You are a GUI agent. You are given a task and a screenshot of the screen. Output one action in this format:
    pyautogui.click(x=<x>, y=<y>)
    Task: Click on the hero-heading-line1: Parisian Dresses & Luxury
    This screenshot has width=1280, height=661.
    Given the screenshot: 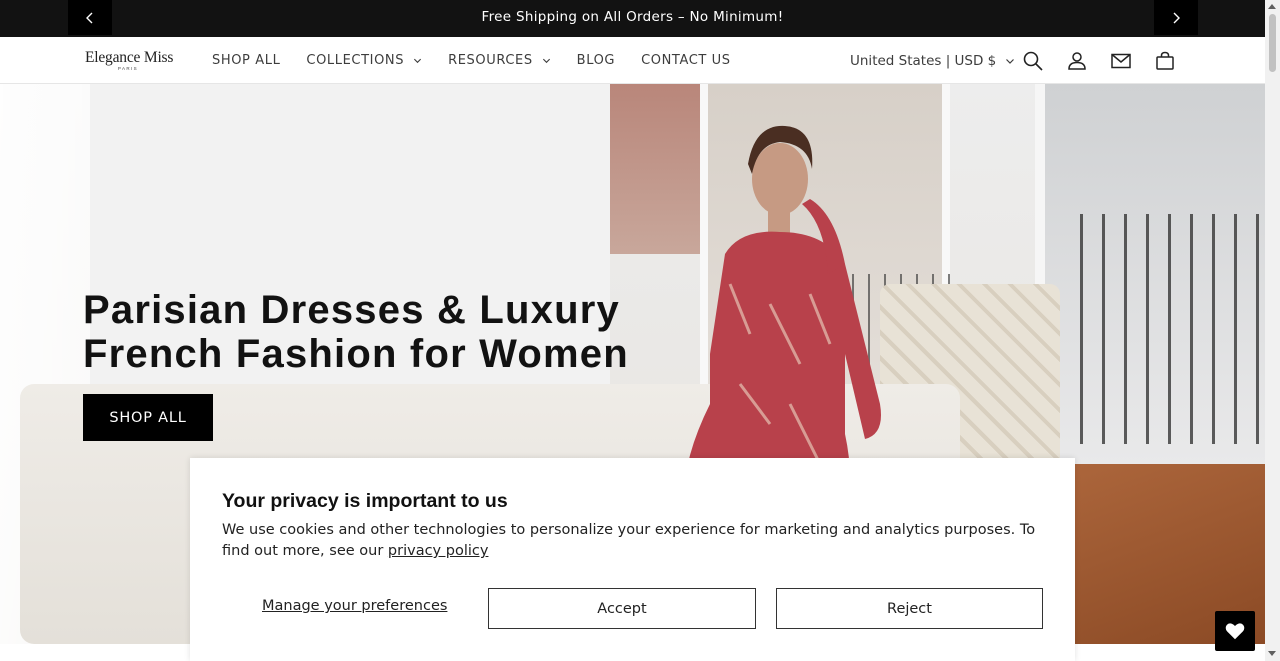 What is the action you would take?
    pyautogui.click(x=351, y=310)
    